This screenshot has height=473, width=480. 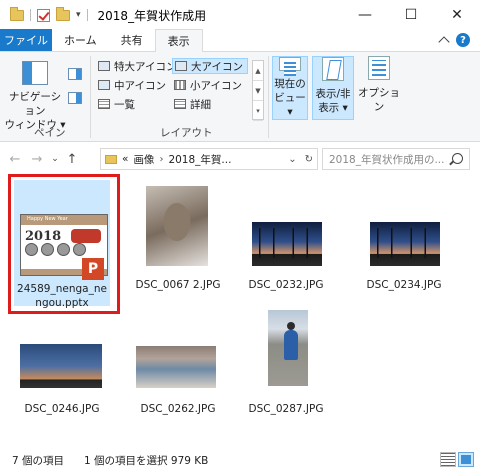 What do you see at coordinates (309, 159) in the screenshot?
I see `refresh-icon: ↻` at bounding box center [309, 159].